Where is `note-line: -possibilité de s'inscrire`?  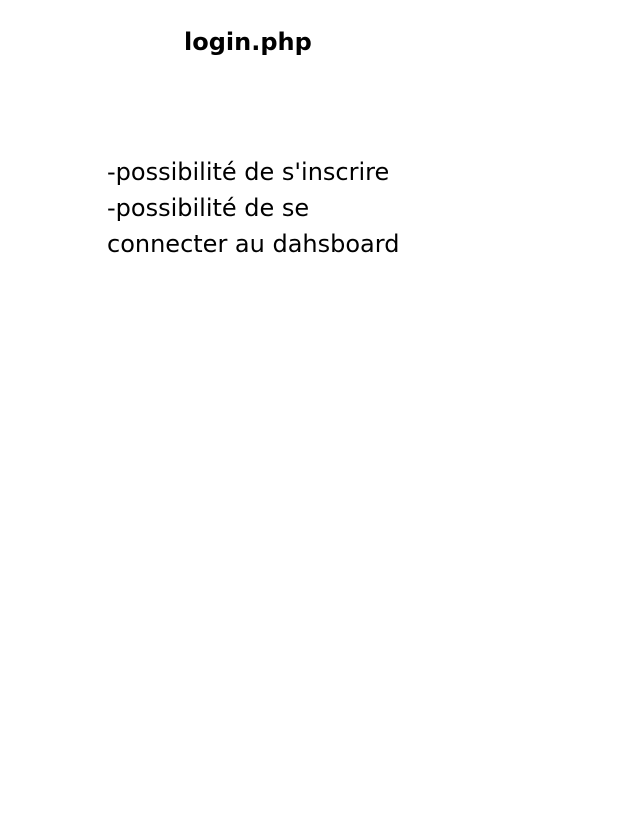 note-line: -possibilité de s'inscrire is located at coordinates (248, 172).